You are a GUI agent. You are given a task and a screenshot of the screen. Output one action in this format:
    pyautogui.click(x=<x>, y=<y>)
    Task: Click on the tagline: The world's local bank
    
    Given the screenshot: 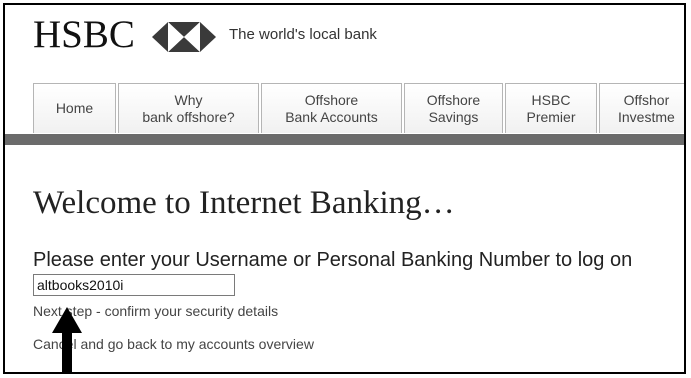 What is the action you would take?
    pyautogui.click(x=303, y=34)
    